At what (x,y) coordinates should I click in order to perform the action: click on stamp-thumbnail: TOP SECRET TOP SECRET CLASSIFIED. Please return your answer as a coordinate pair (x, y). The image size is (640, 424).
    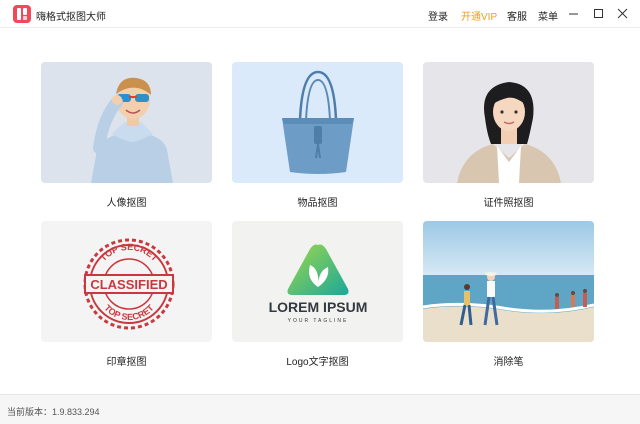
    Looking at the image, I should click on (126, 281).